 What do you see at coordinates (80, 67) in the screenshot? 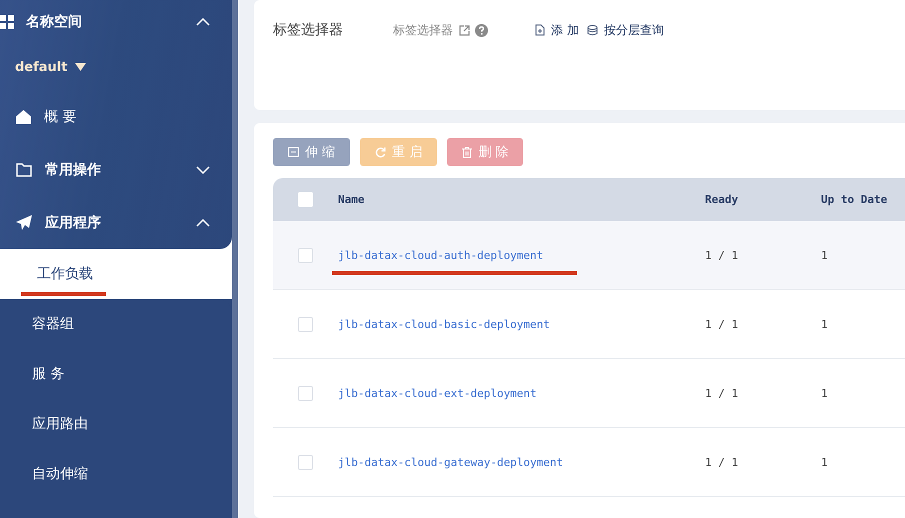
I see `caret-icon` at bounding box center [80, 67].